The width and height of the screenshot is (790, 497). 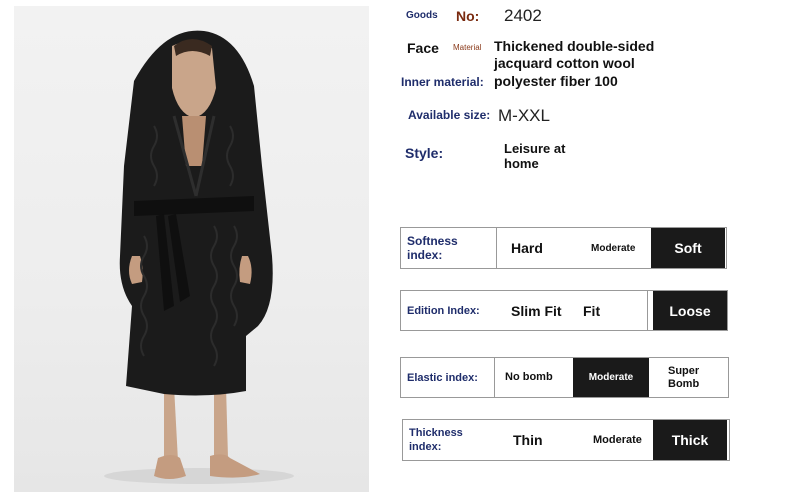 What do you see at coordinates (423, 48) in the screenshot?
I see `face-label: Face` at bounding box center [423, 48].